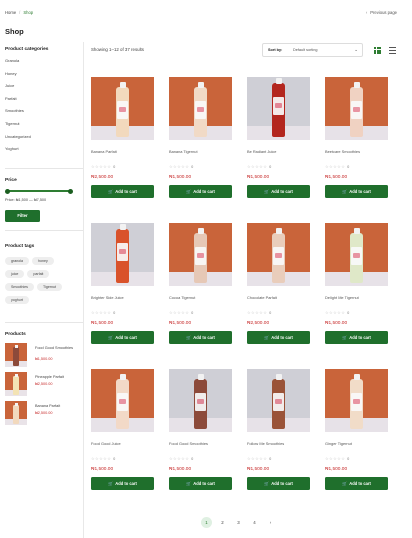 The height and width of the screenshot is (538, 412). I want to click on tag-yoghurt: yoghurt, so click(17, 300).